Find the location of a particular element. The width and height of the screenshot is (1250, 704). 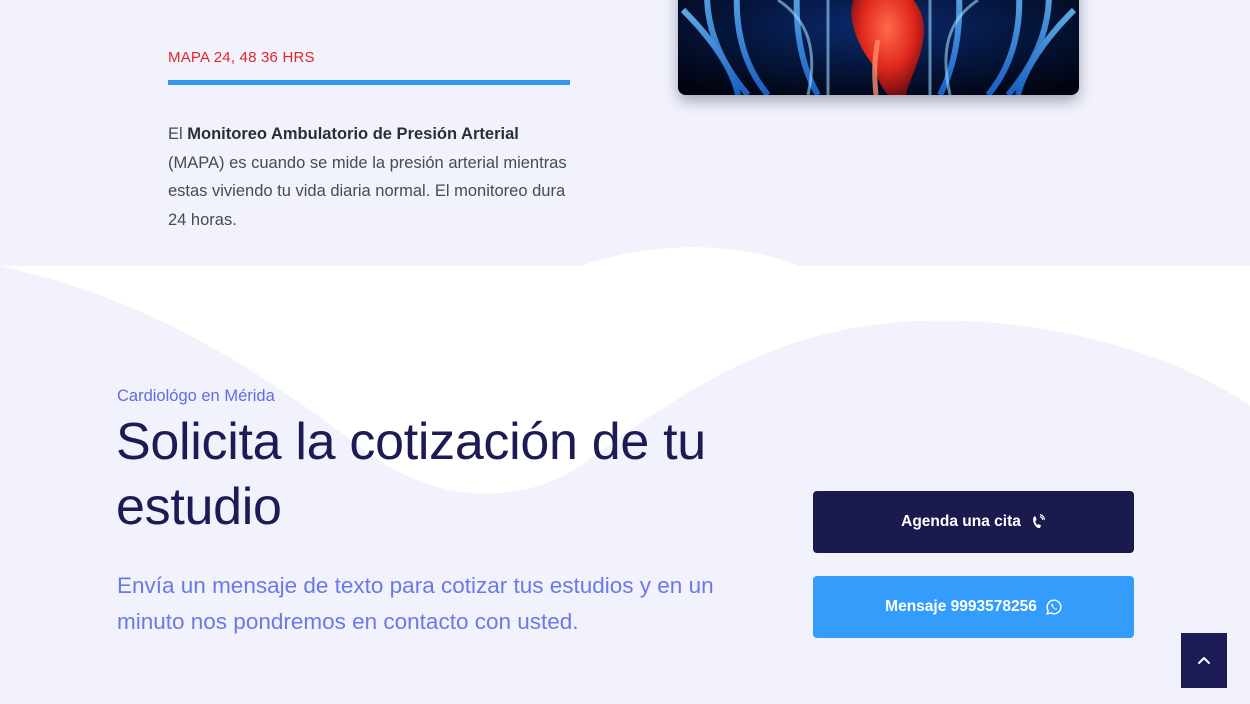

whatsapp-icon is located at coordinates (1054, 607).